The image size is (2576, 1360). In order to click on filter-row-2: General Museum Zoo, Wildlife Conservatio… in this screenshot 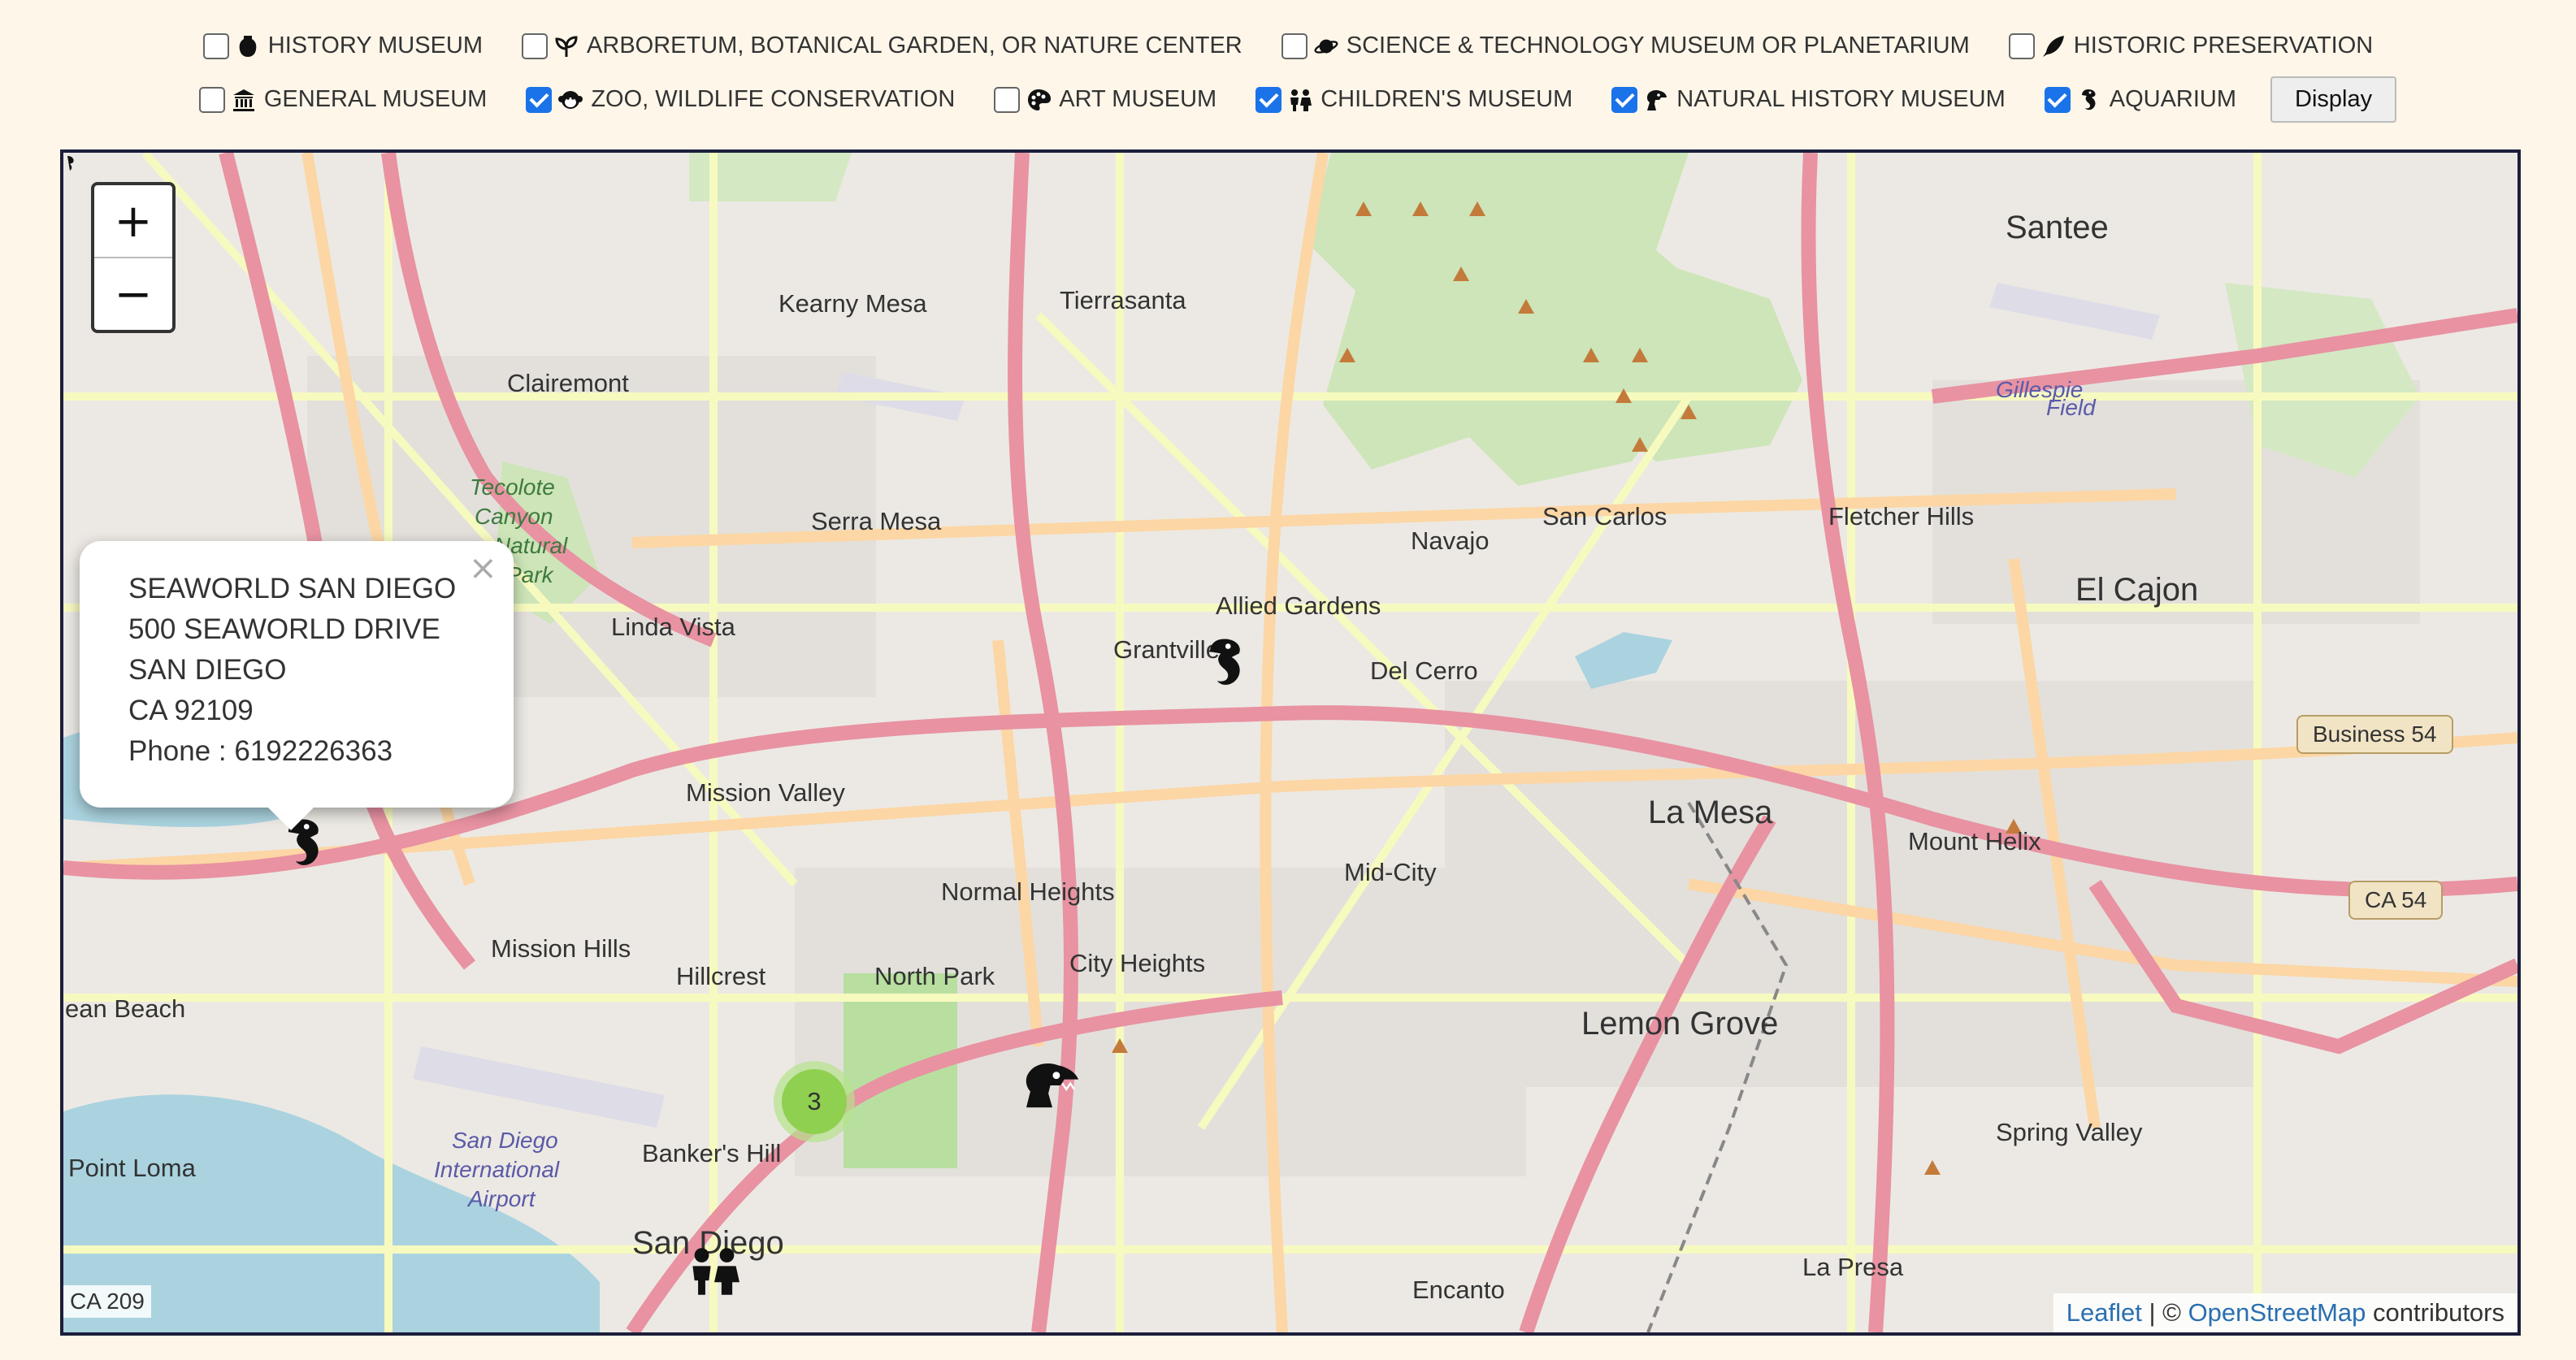, I will do `click(1288, 99)`.